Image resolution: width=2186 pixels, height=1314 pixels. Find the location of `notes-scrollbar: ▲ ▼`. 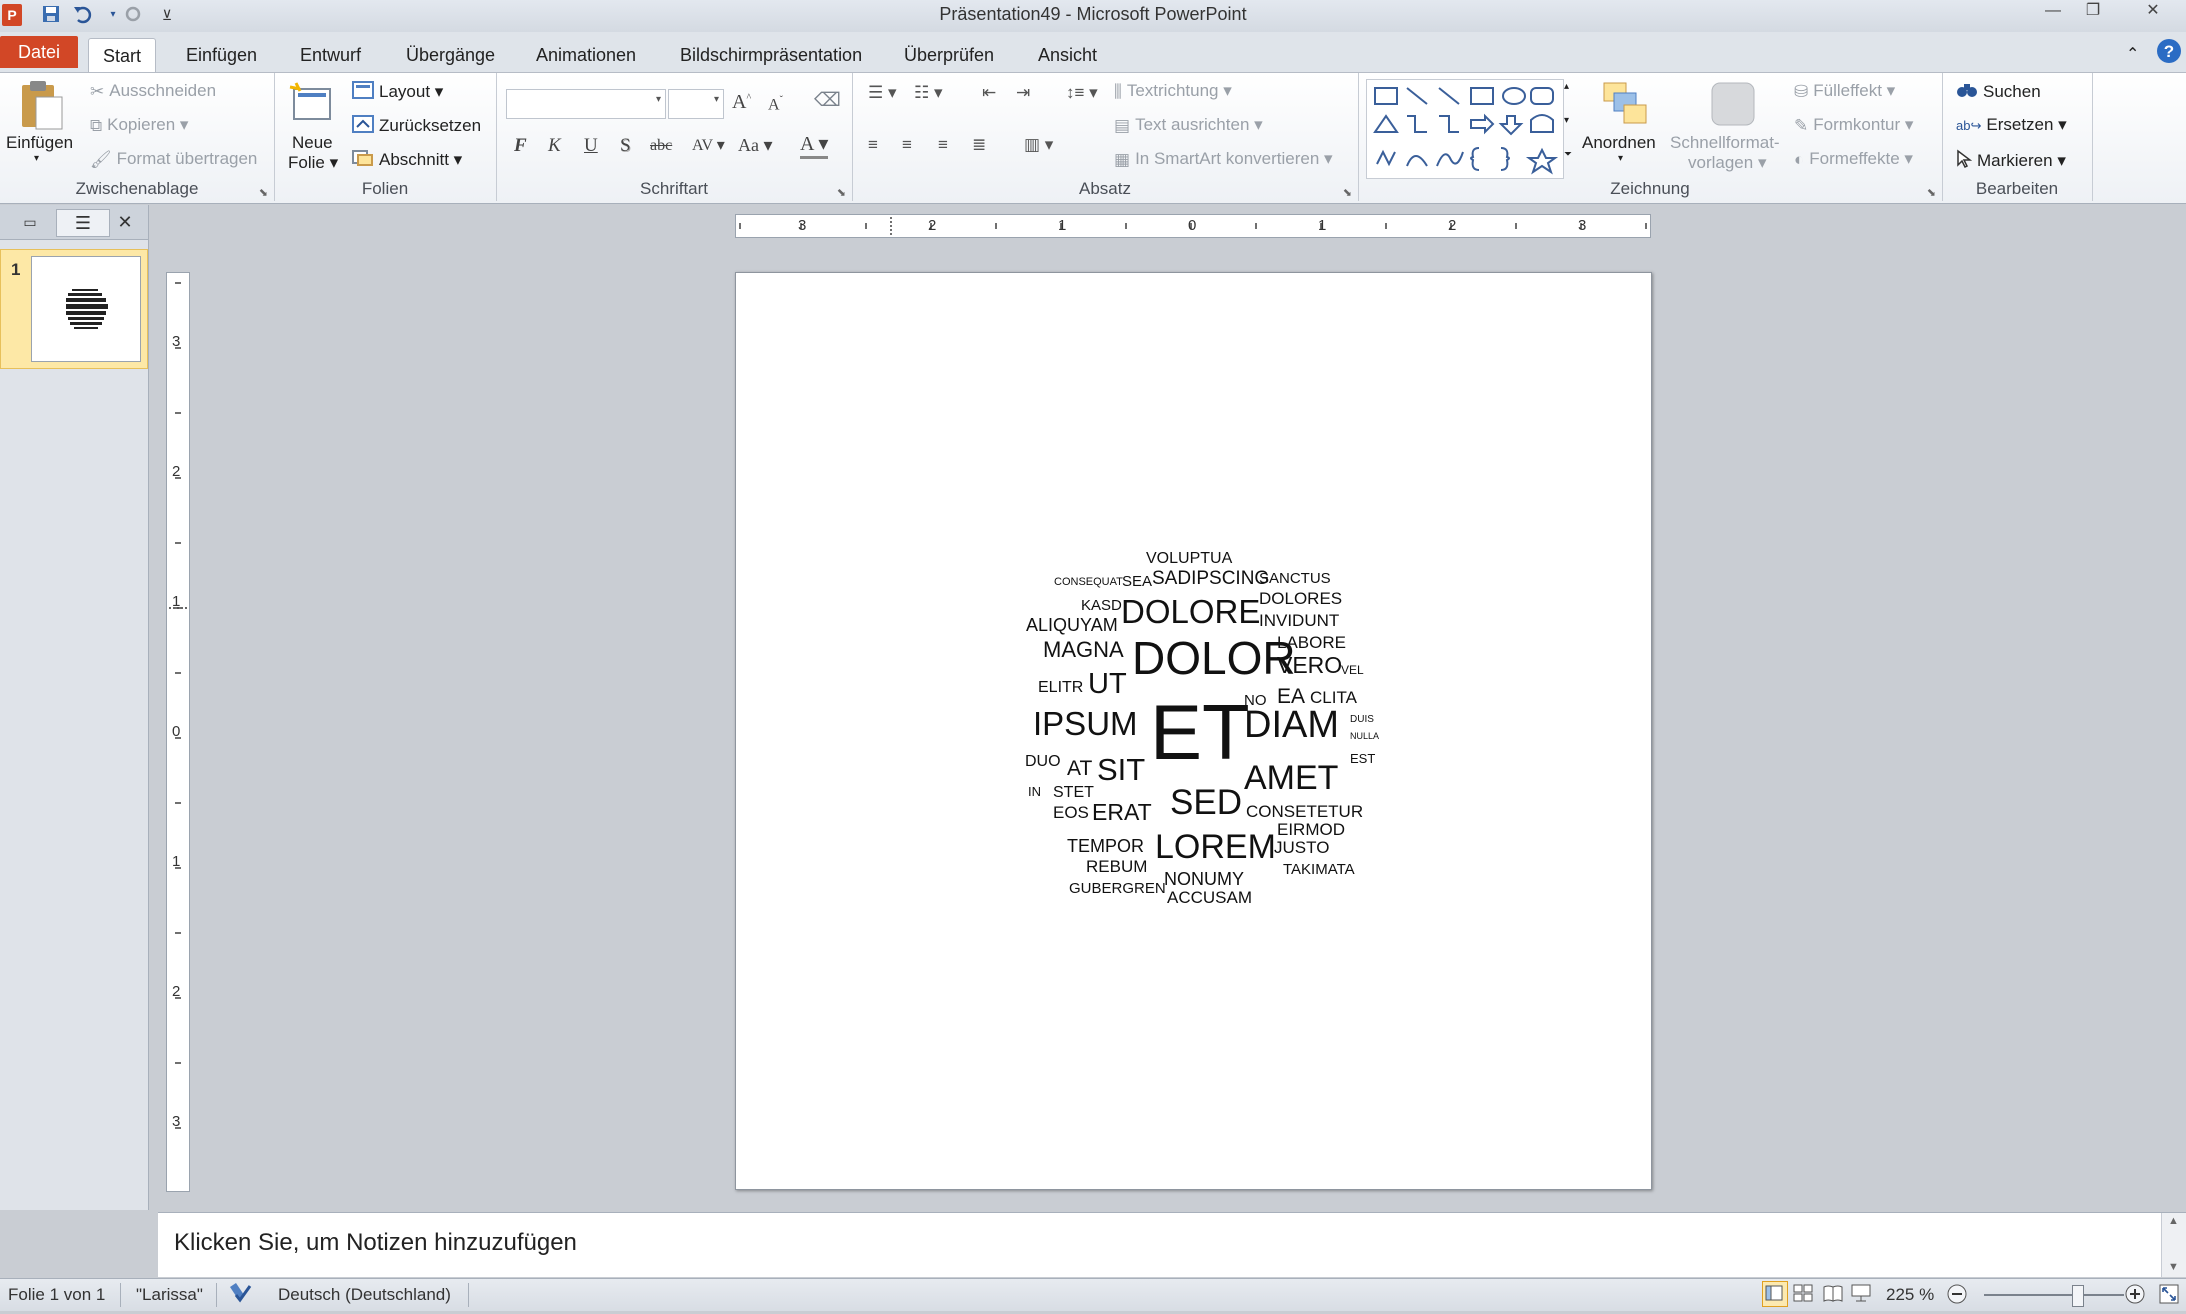

notes-scrollbar: ▲ ▼ is located at coordinates (2173, 1245).